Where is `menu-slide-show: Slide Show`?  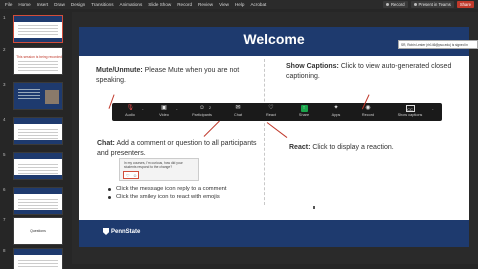 menu-slide-show: Slide Show is located at coordinates (159, 4).